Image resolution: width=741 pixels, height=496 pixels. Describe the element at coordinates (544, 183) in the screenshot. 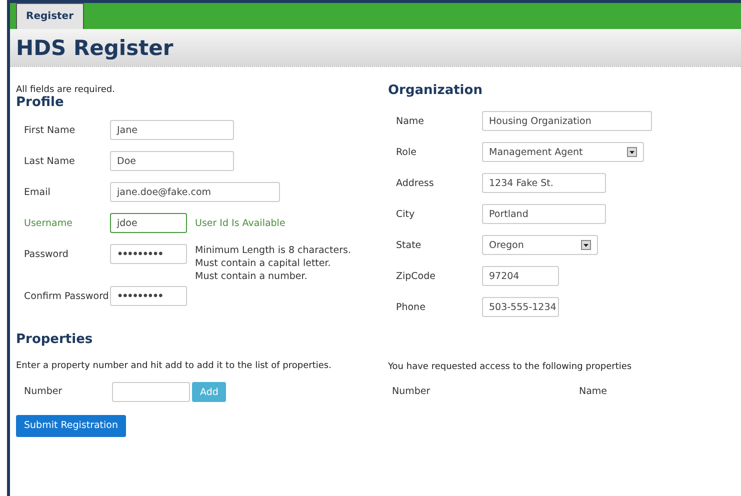

I see `input-field: 1234 Fake St.` at that location.